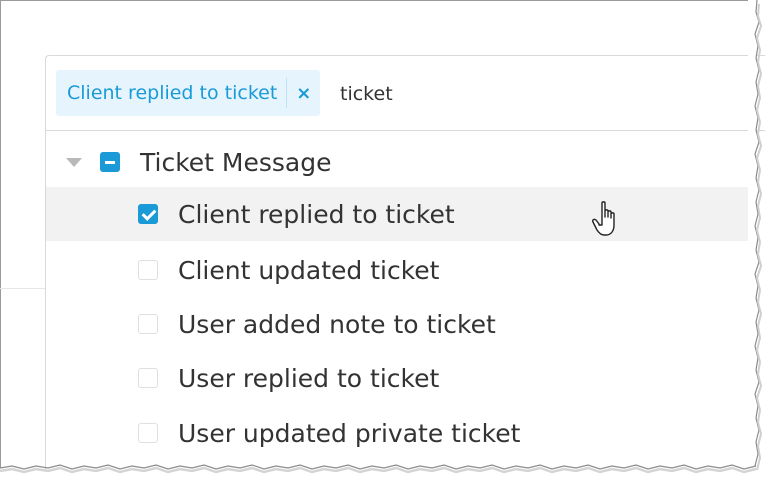 This screenshot has width=769, height=482. I want to click on tree-item-client-updated: Client updated ticket, so click(398, 270).